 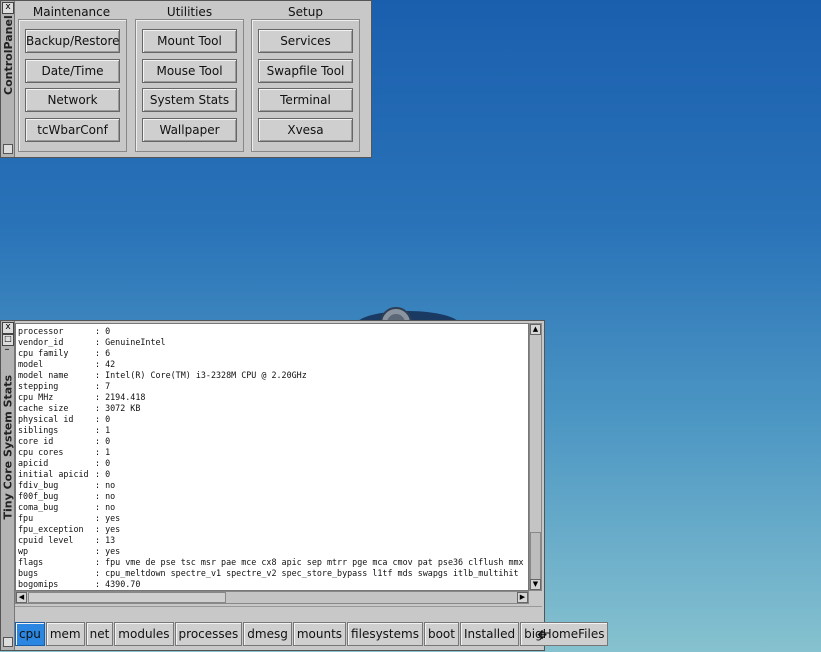 I want to click on cpu-info-line: cpuid level: 13, so click(x=273, y=540).